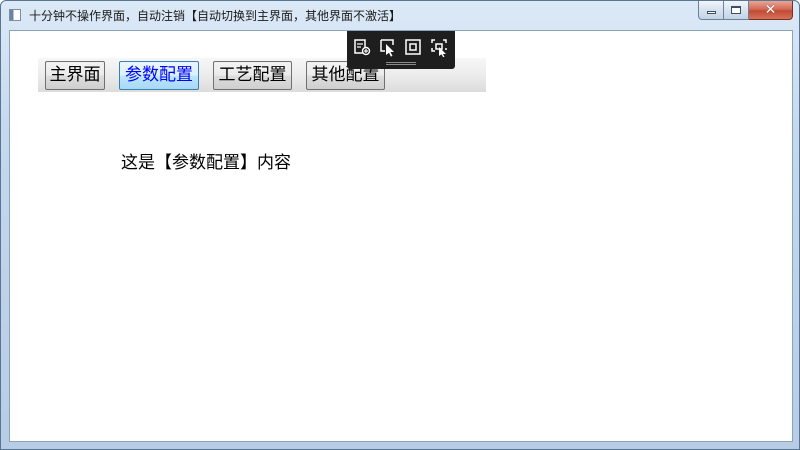 Image resolution: width=800 pixels, height=450 pixels. I want to click on minimize-button, so click(711, 10).